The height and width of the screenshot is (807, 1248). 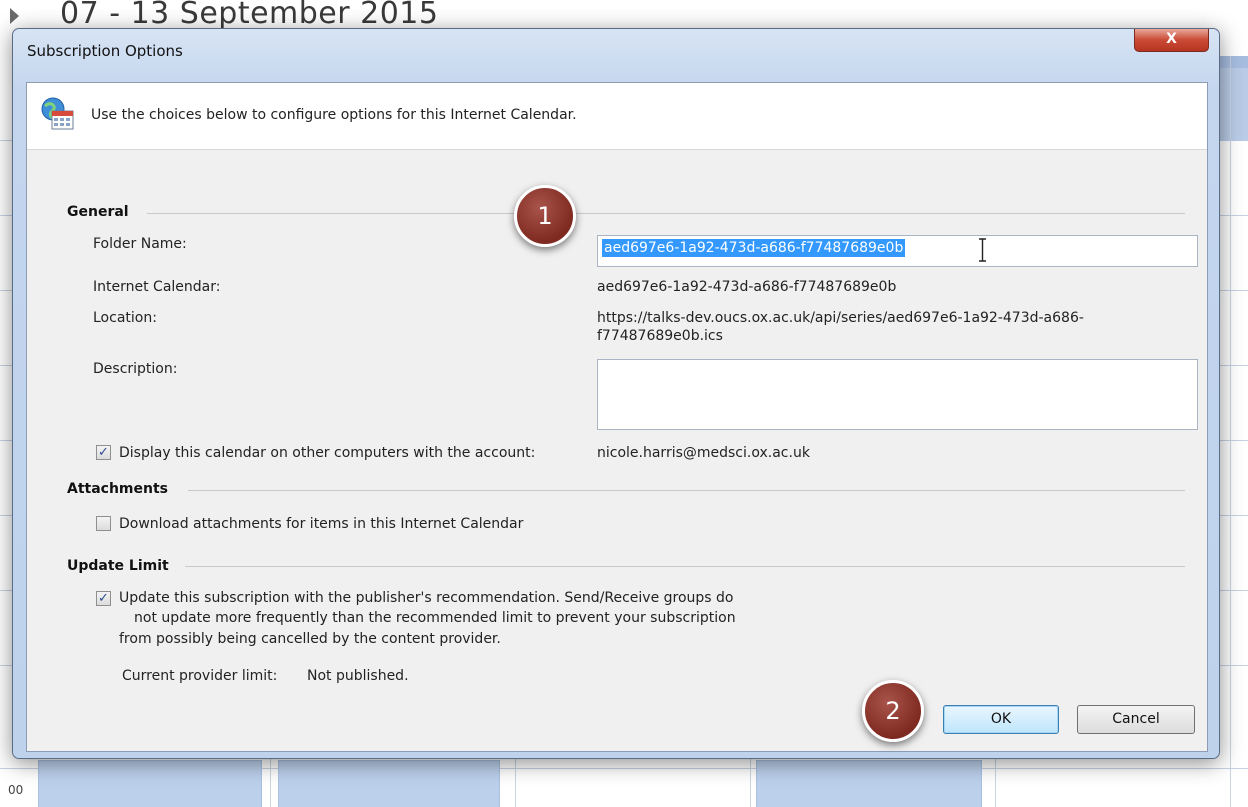 I want to click on close-button: X, so click(x=1171, y=40).